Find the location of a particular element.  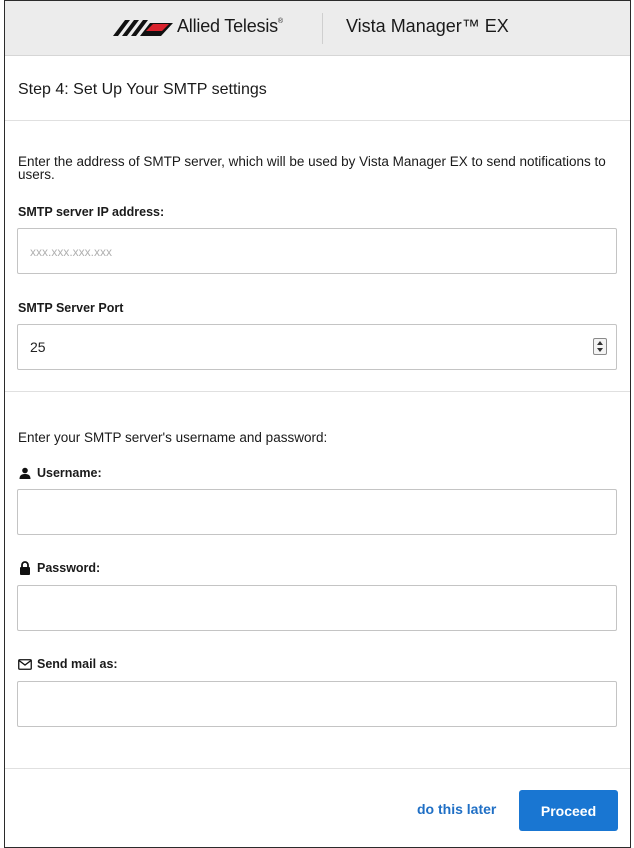

brand-registered-mark: ® is located at coordinates (280, 21).